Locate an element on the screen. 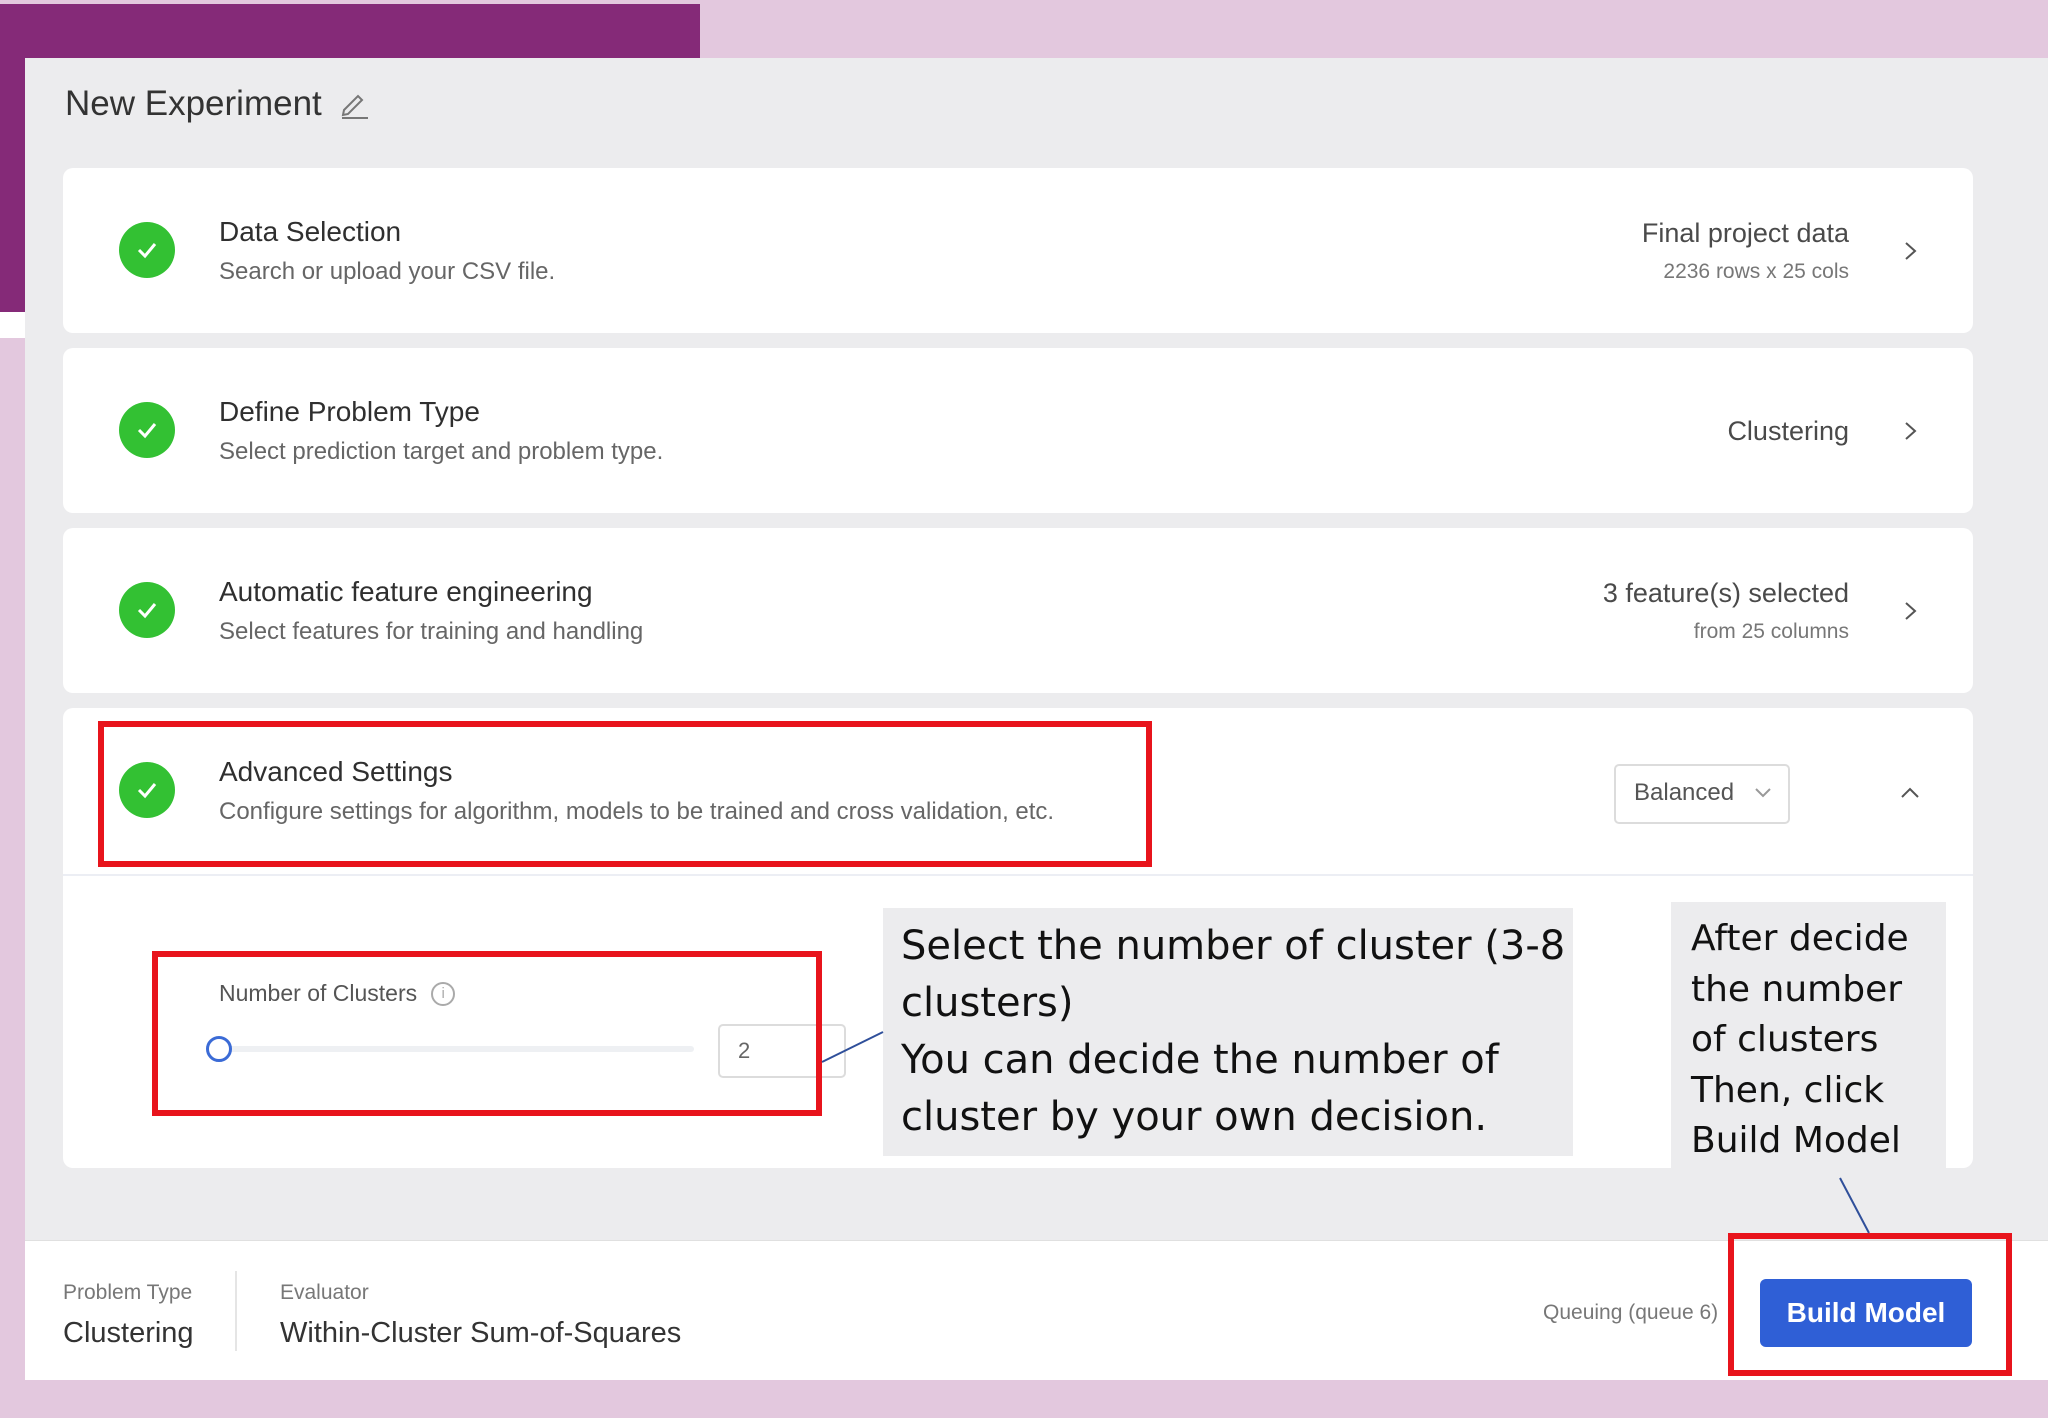 The height and width of the screenshot is (1418, 2048). evaluator-label: Evaluator is located at coordinates (324, 1292).